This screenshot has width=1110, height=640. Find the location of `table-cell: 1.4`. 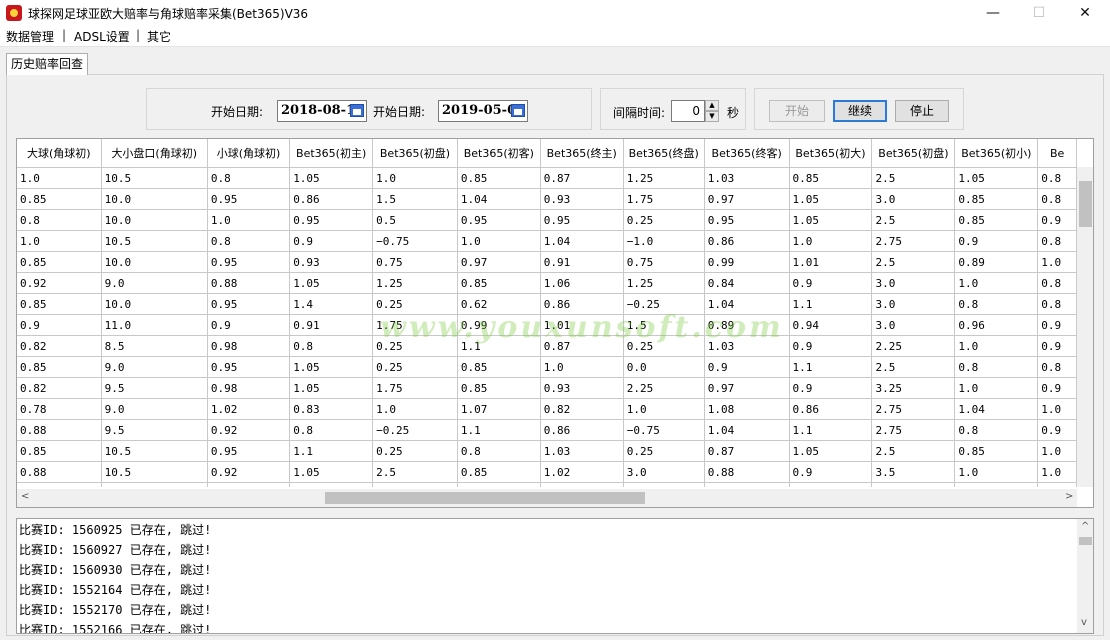

table-cell: 1.4 is located at coordinates (331, 304).